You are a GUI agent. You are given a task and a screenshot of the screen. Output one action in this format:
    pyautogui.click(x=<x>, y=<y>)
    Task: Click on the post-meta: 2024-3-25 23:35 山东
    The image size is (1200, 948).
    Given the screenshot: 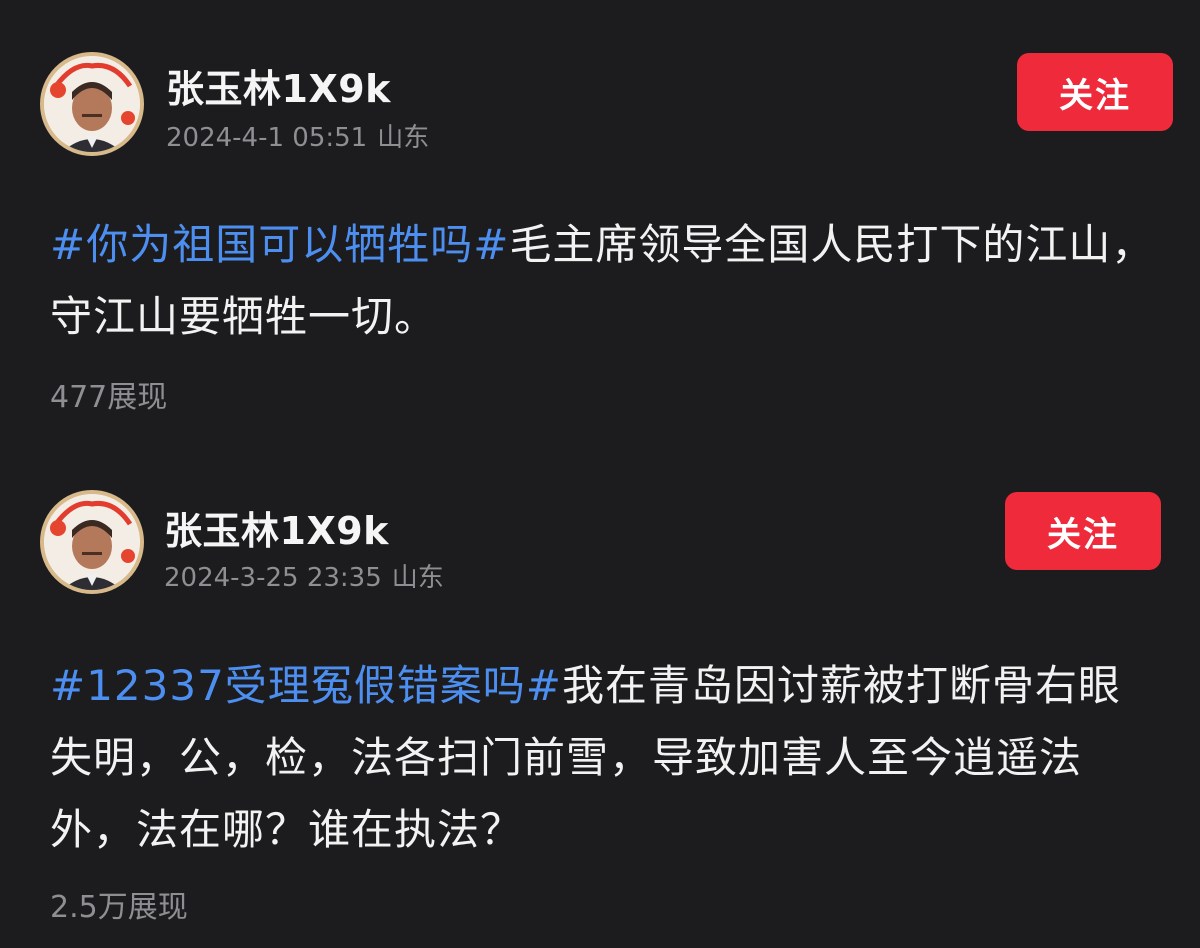 What is the action you would take?
    pyautogui.click(x=304, y=575)
    